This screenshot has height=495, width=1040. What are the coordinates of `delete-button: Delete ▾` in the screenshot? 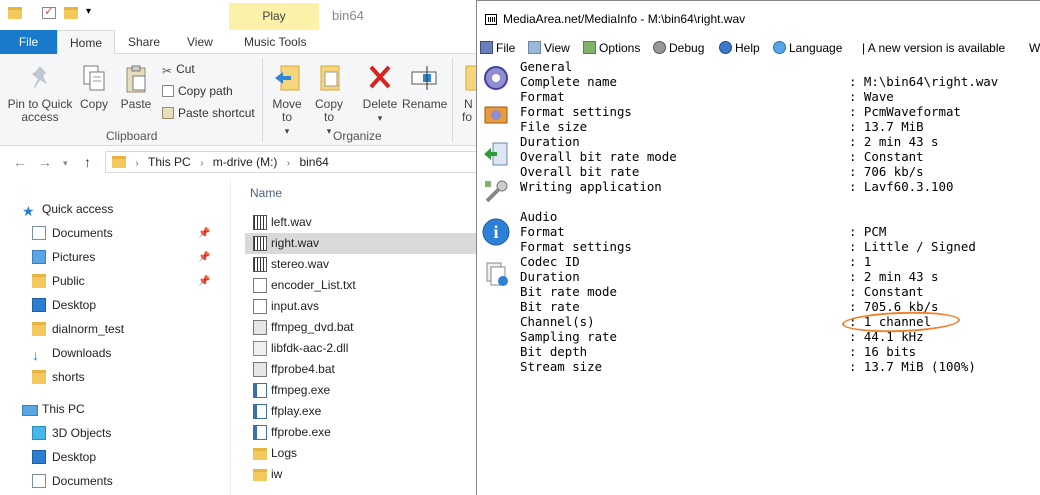 It's located at (380, 93).